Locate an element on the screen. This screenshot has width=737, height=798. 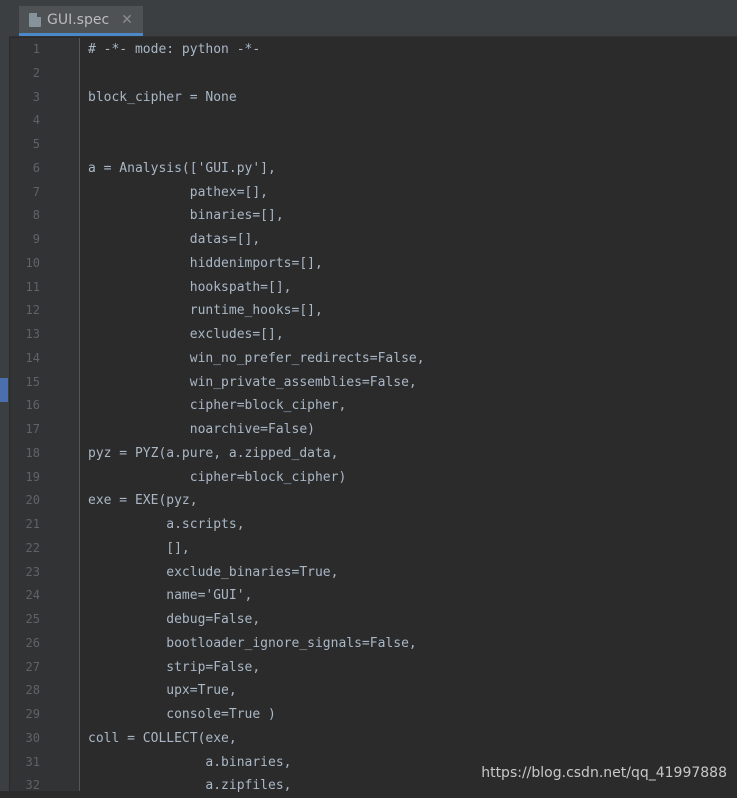
line-number: 25 is located at coordinates (32, 619).